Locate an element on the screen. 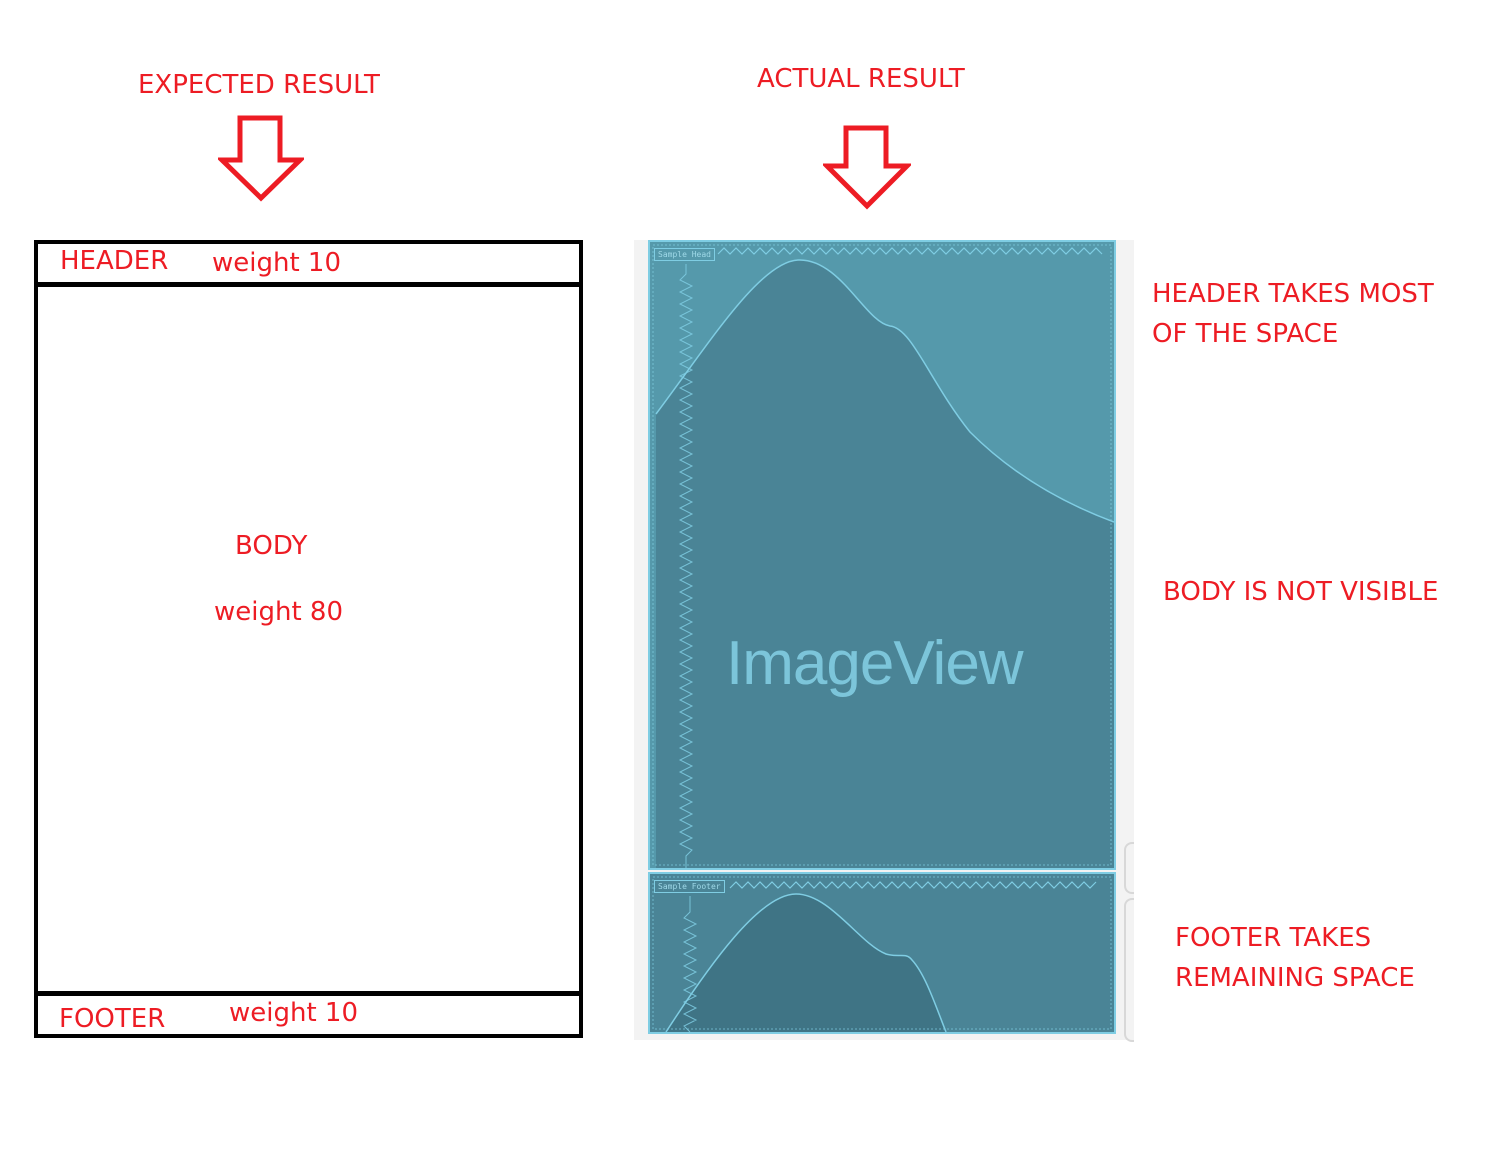 Image resolution: width=1486 pixels, height=1162 pixels. body-weight: weight 80 is located at coordinates (279, 612).